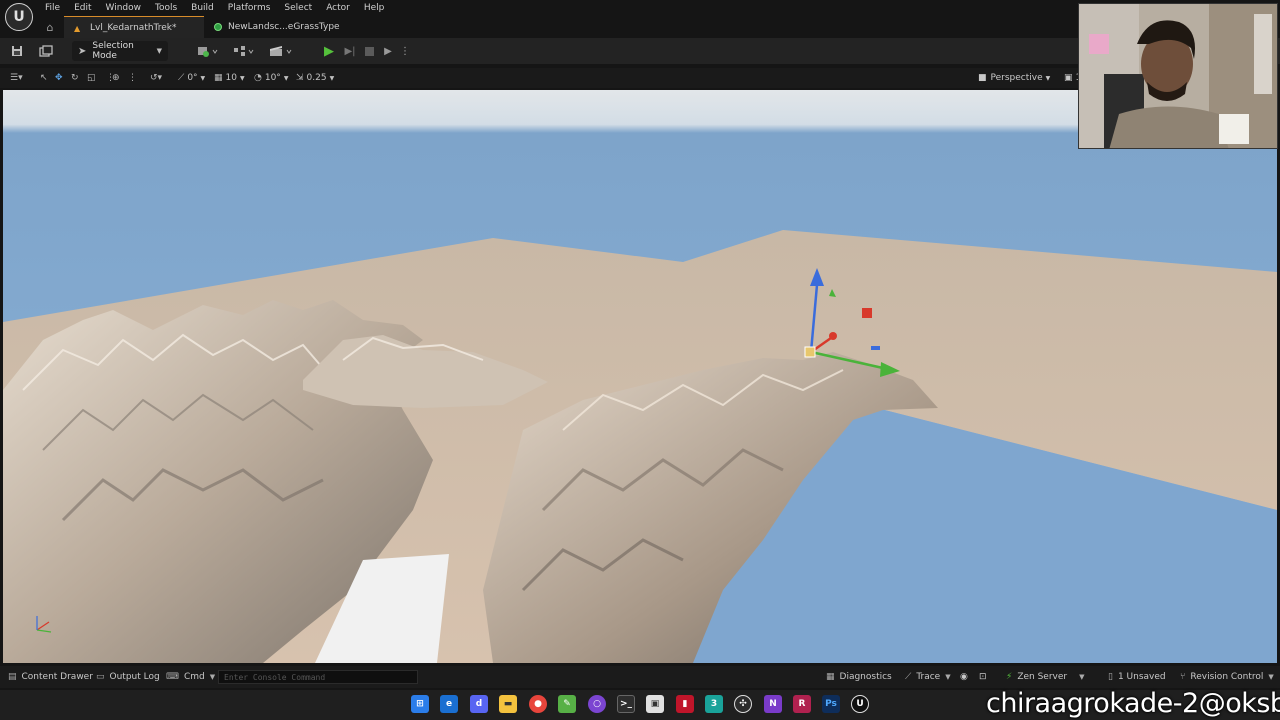 The width and height of the screenshot is (1280, 720). What do you see at coordinates (626, 704) in the screenshot?
I see `terminal-icon: >_` at bounding box center [626, 704].